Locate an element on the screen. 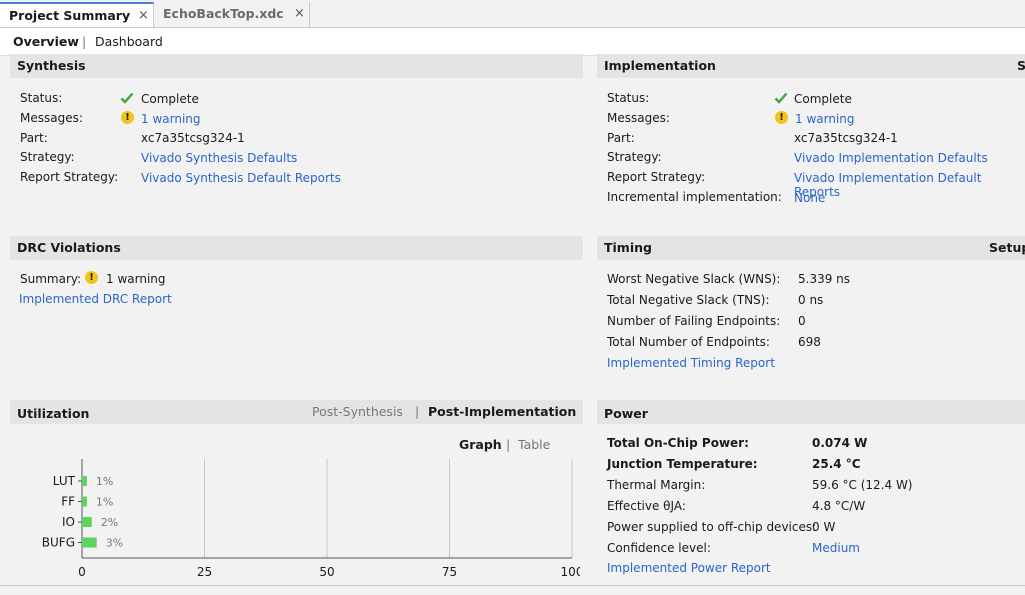 The width and height of the screenshot is (1025, 595). table-view-tab: Table is located at coordinates (534, 444).